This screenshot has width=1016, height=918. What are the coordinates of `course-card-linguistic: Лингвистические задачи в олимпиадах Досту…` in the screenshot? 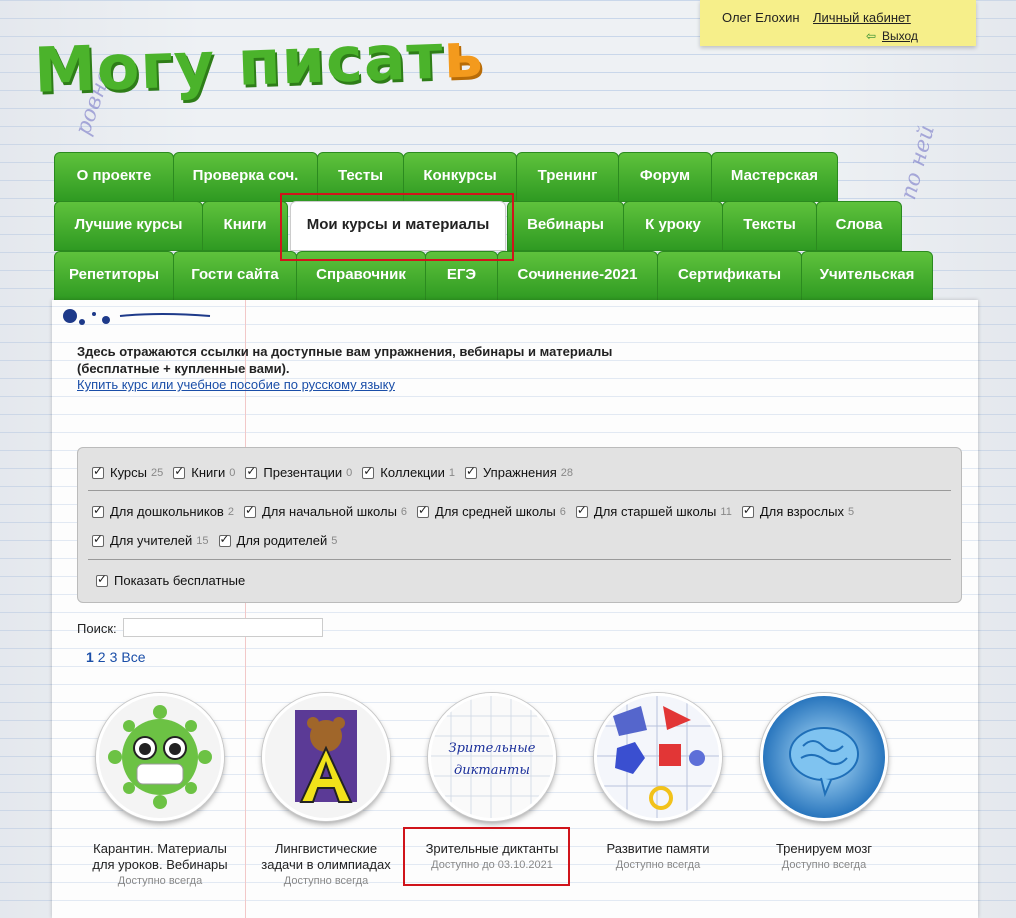 It's located at (326, 790).